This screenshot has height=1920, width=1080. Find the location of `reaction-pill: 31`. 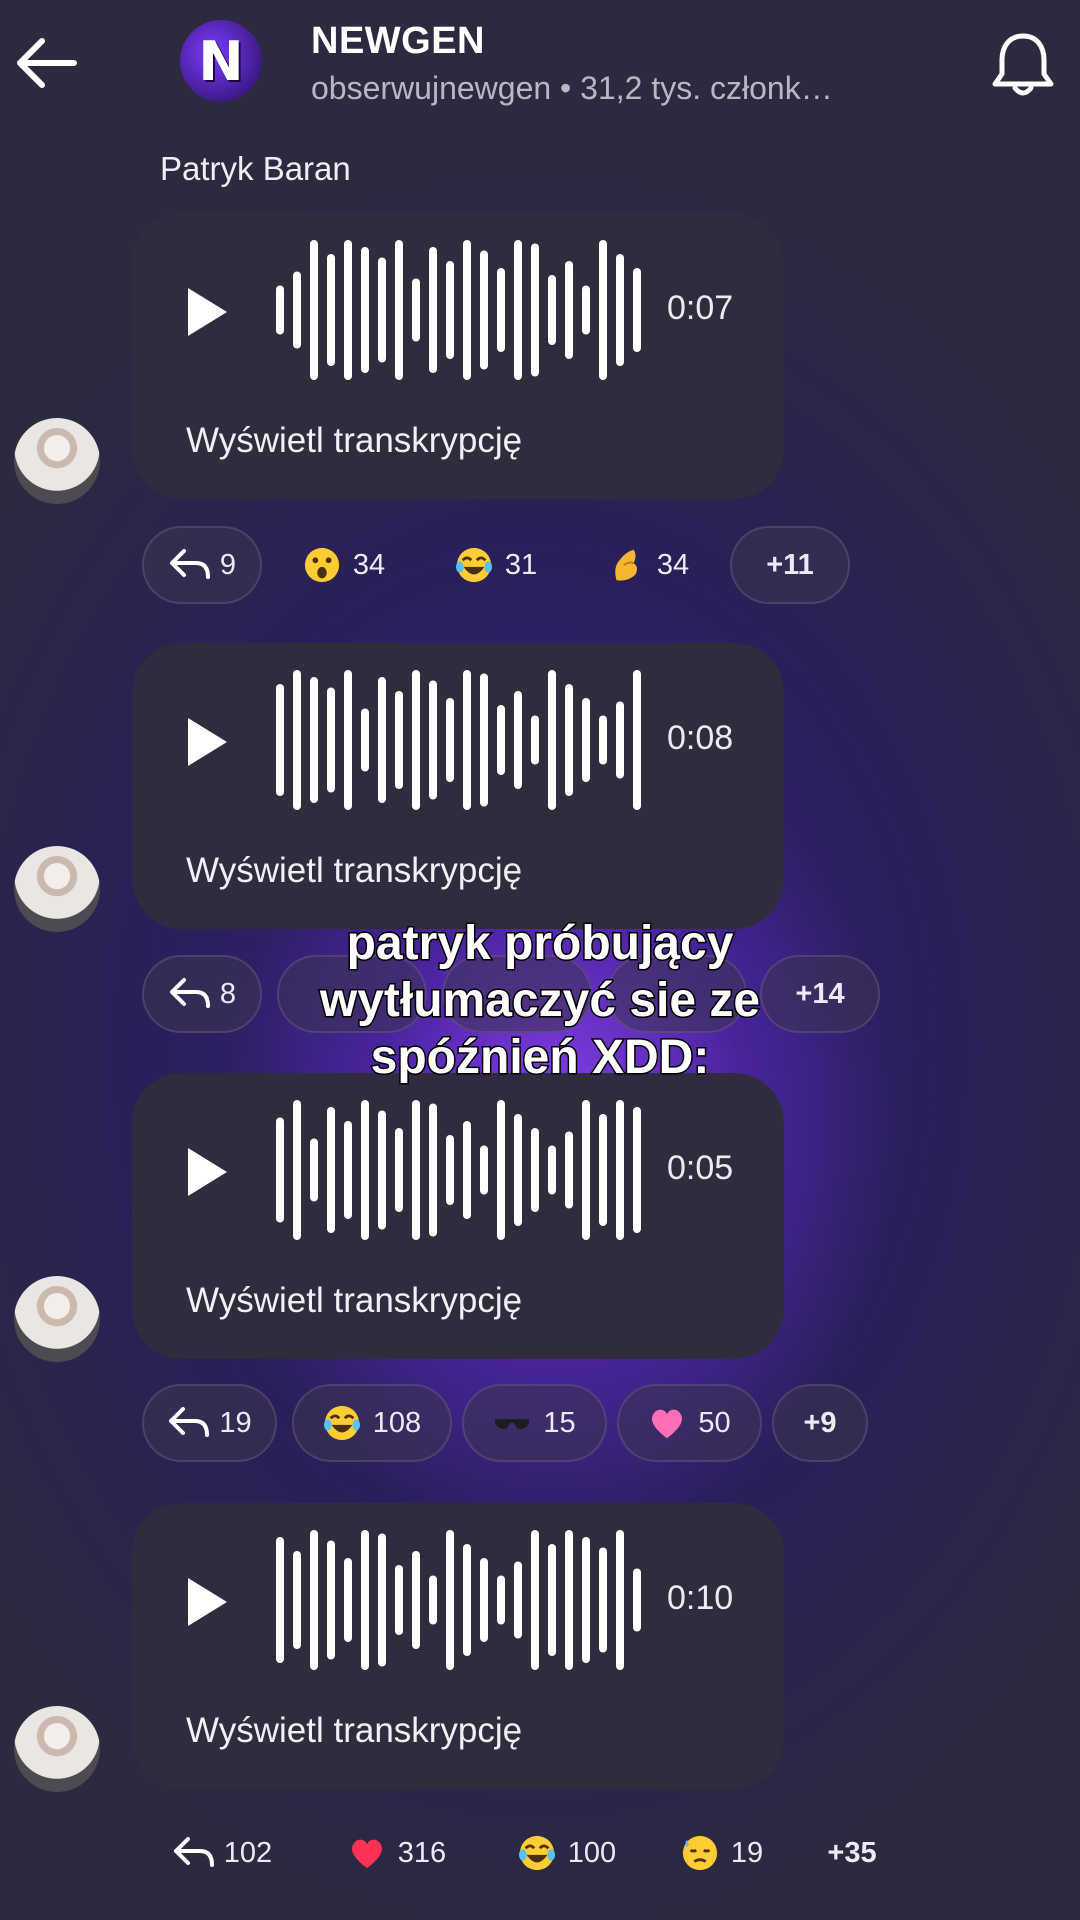

reaction-pill: 31 is located at coordinates (496, 565).